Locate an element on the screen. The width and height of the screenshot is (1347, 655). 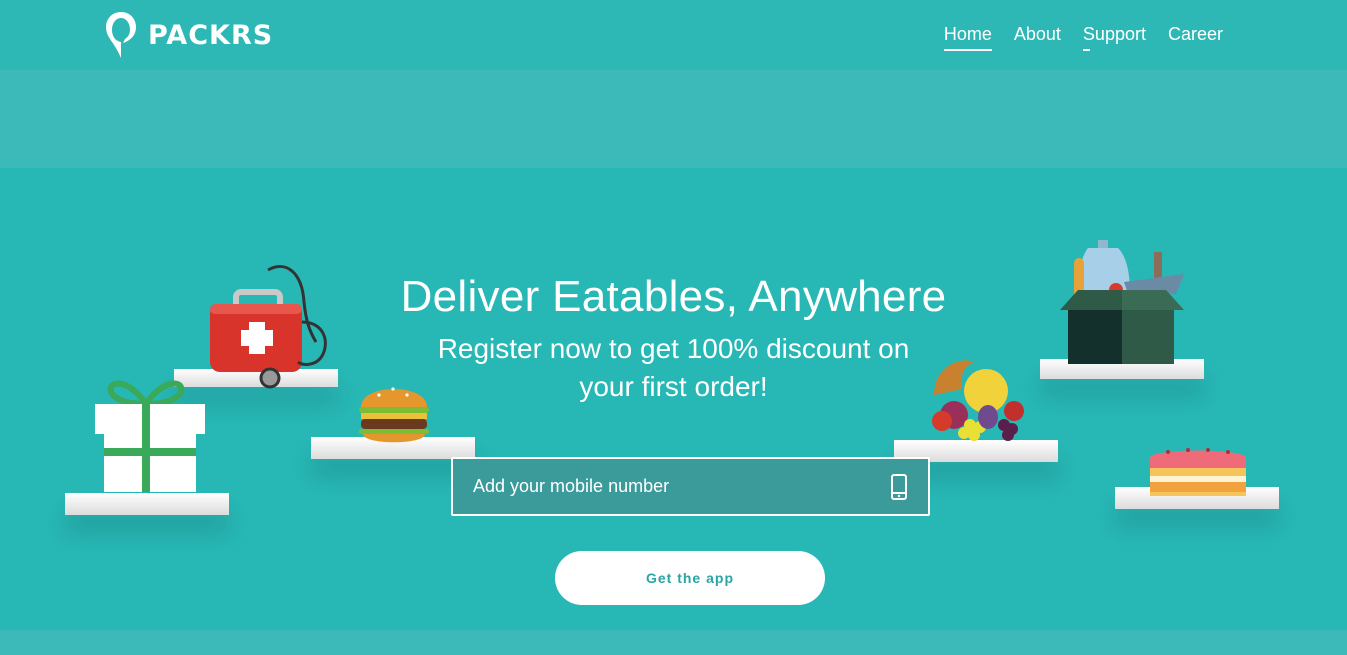
brand-logo: PACKRS is located at coordinates (188, 35).